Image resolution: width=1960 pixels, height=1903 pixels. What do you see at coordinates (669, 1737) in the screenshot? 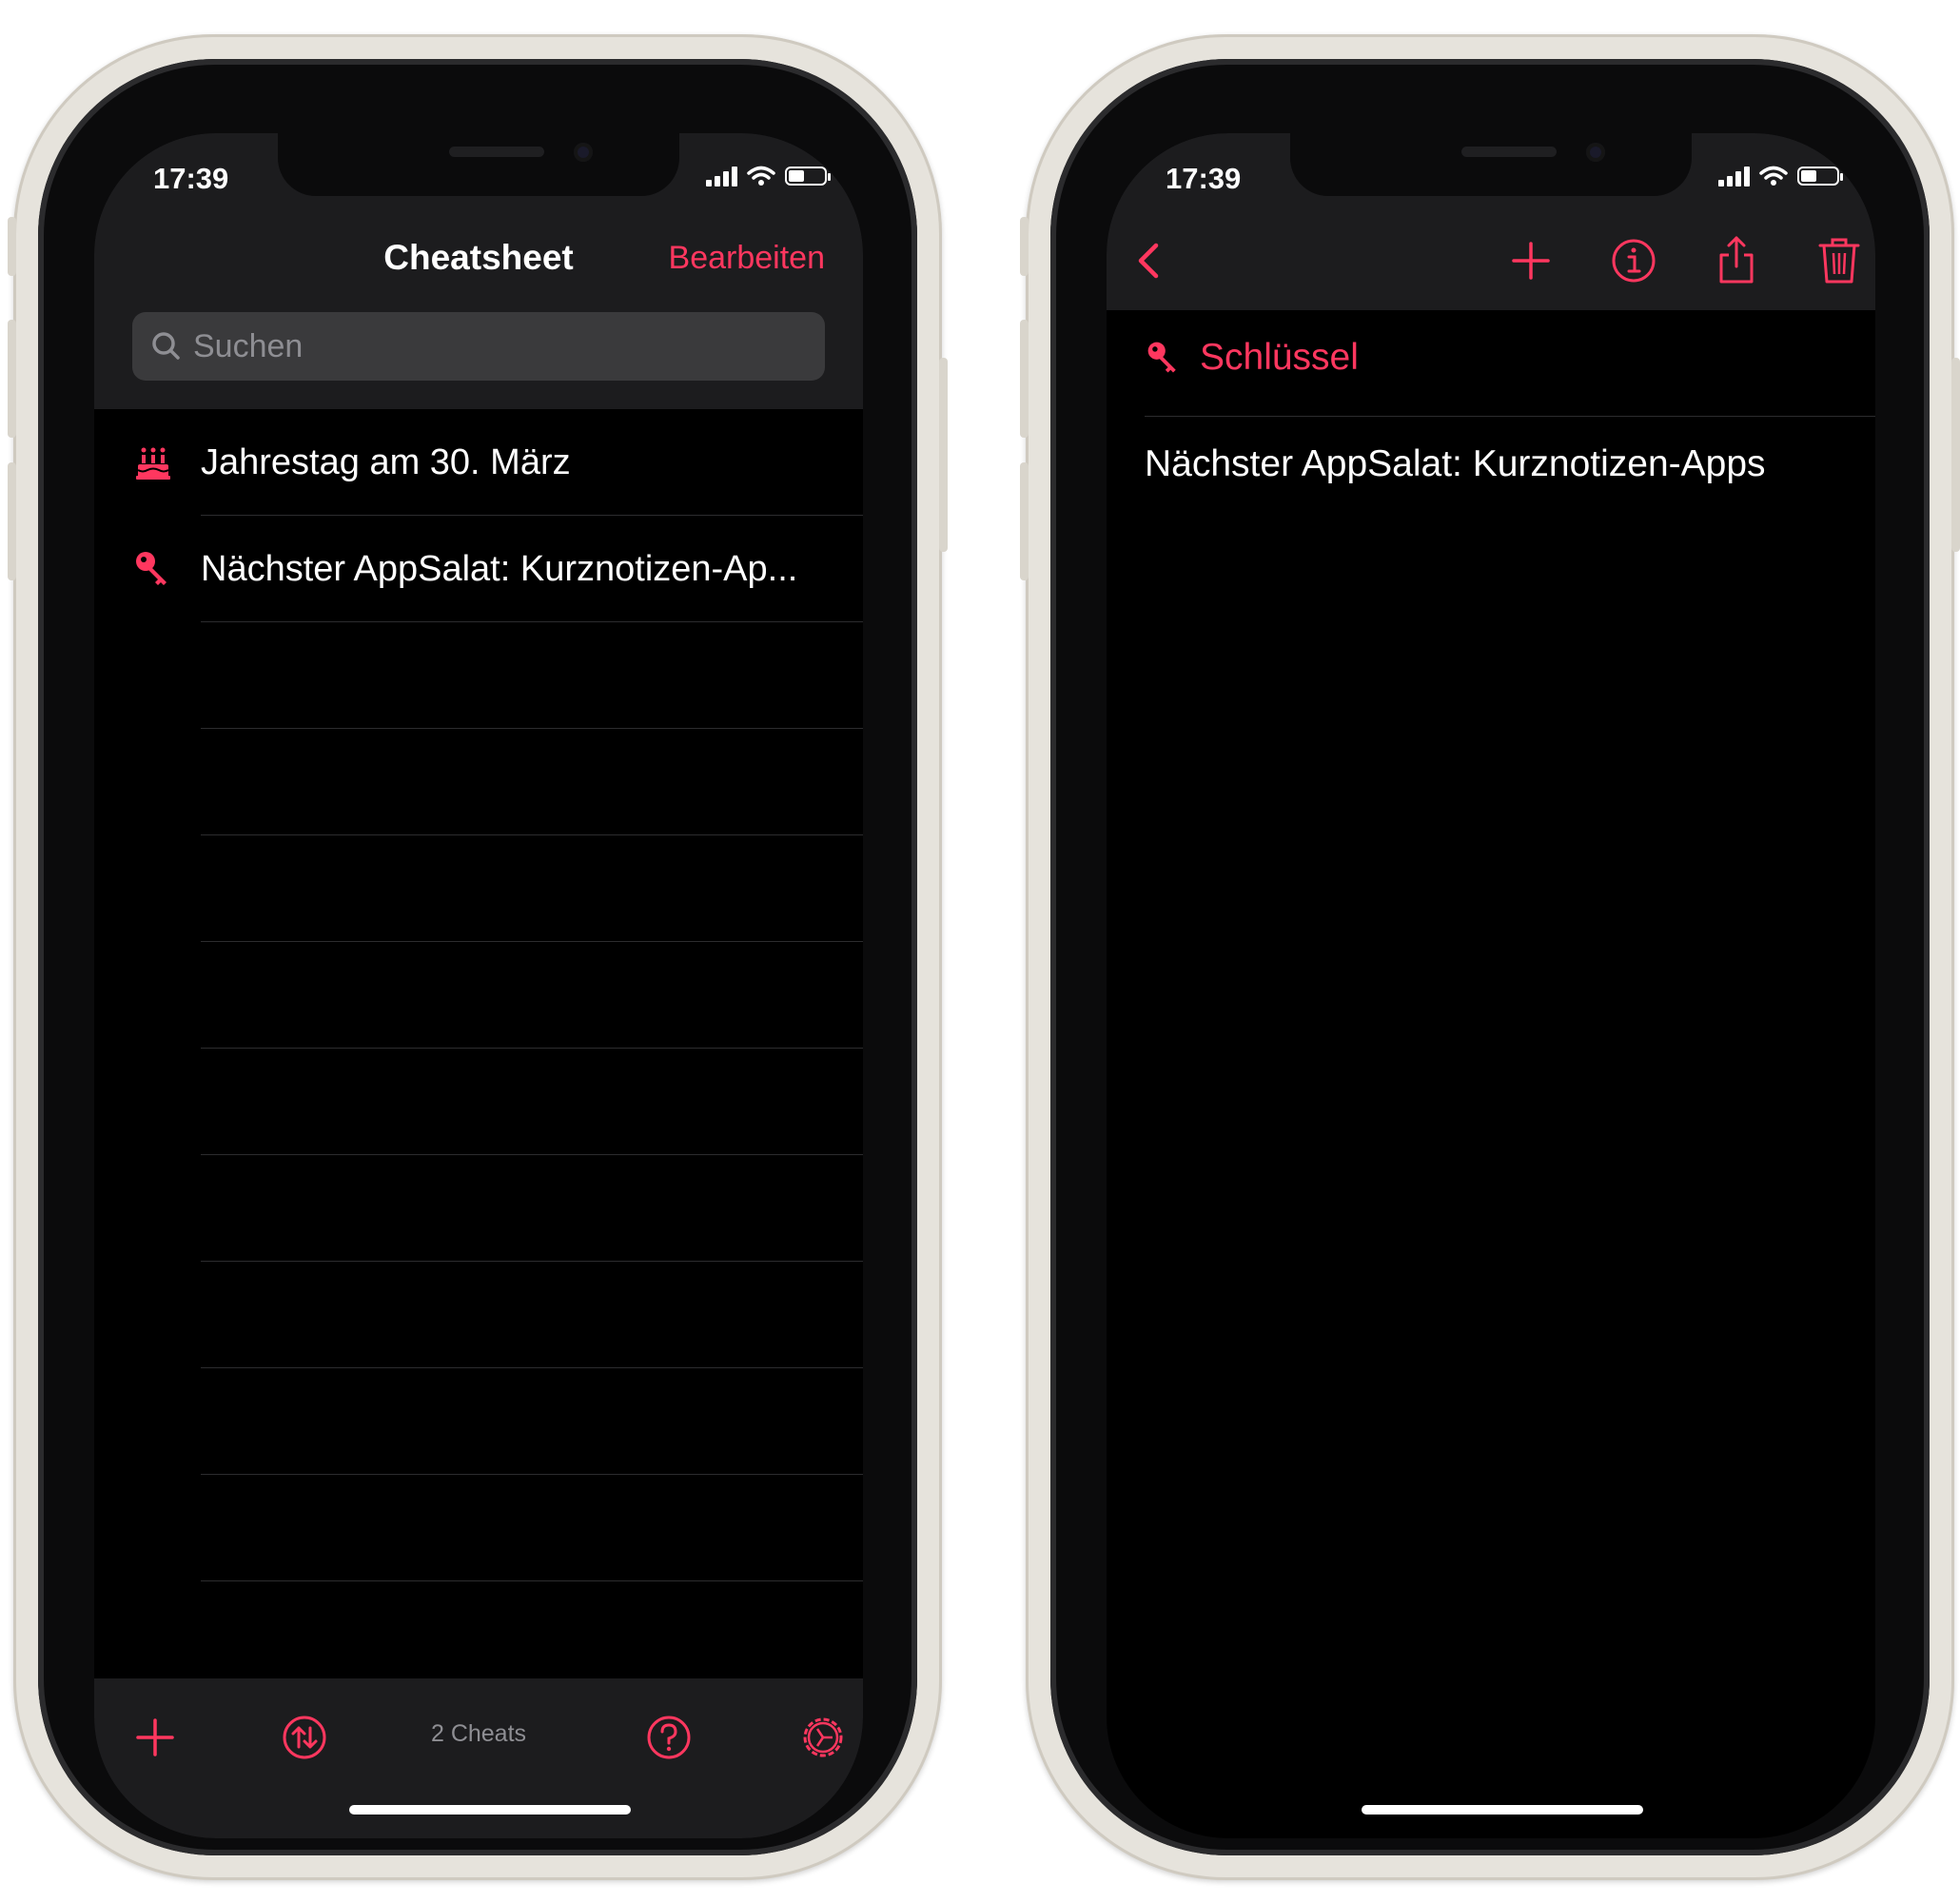
I see `help-icon` at bounding box center [669, 1737].